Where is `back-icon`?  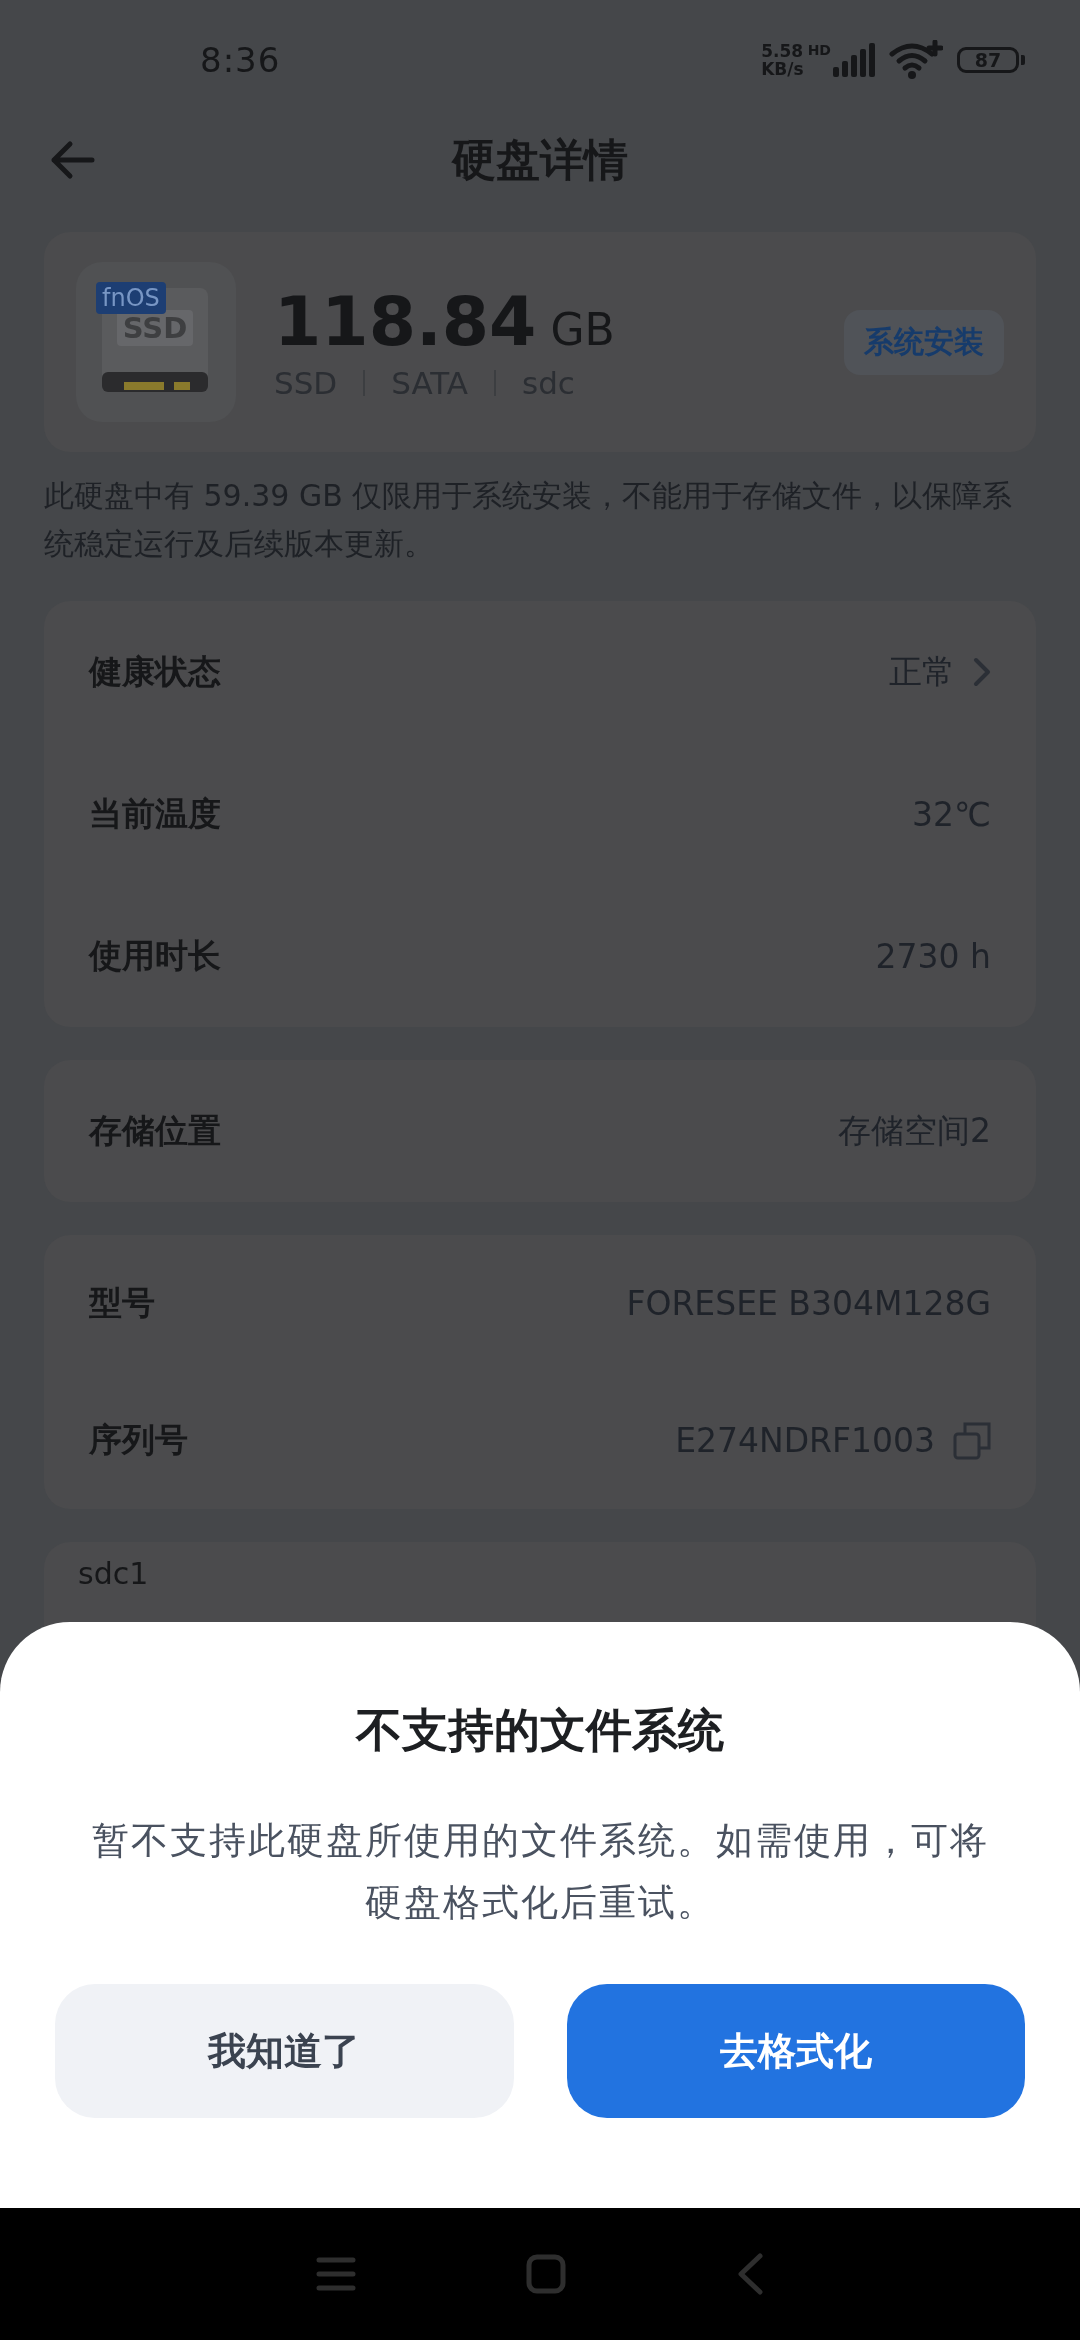 back-icon is located at coordinates (750, 2274).